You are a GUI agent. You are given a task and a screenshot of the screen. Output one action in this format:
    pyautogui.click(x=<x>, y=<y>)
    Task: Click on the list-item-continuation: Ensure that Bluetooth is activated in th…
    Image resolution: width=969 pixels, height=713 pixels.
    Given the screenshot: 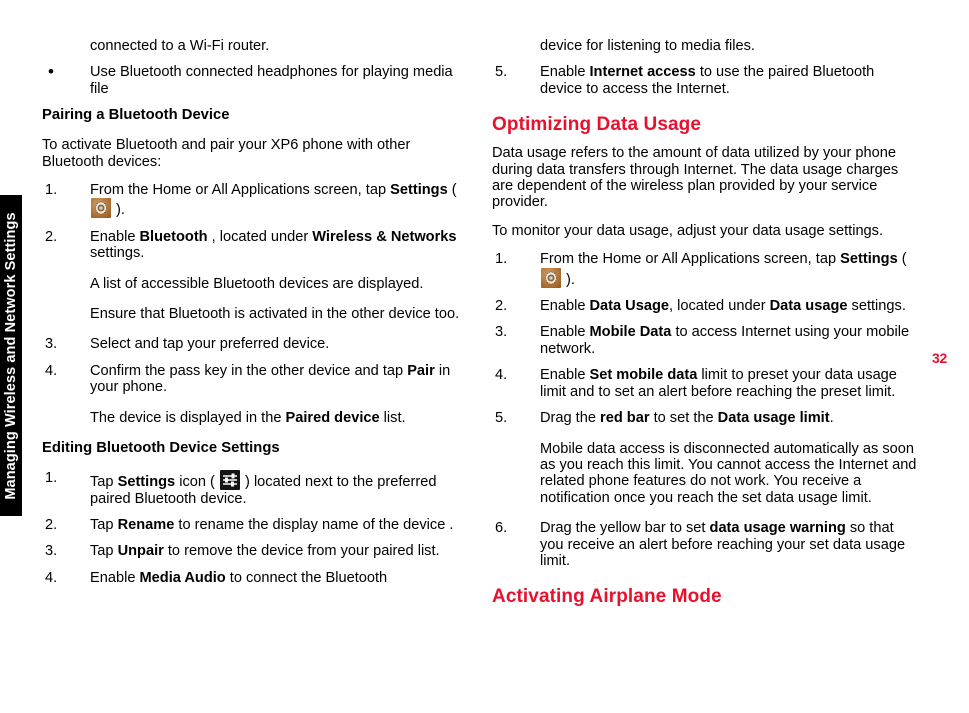 What is the action you would take?
    pyautogui.click(x=256, y=314)
    